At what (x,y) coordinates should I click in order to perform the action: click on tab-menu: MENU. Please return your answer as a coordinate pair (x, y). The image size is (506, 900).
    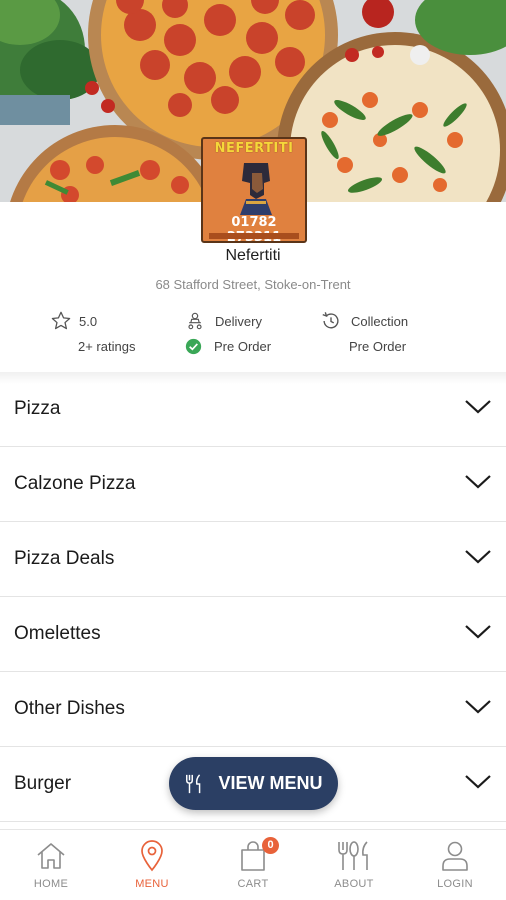
    Looking at the image, I should click on (152, 864).